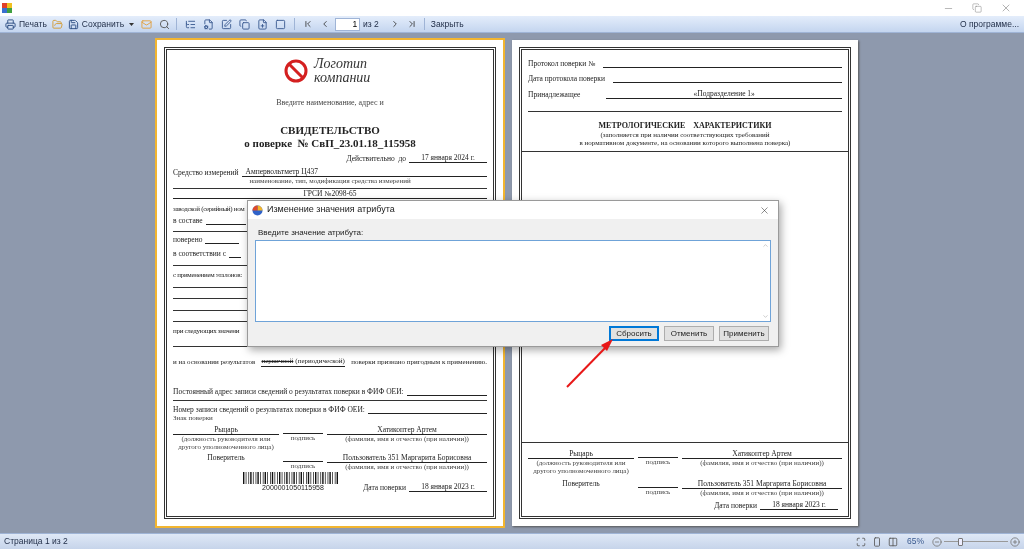 This screenshot has height=549, width=1024. I want to click on page-total: из 2, so click(371, 24).